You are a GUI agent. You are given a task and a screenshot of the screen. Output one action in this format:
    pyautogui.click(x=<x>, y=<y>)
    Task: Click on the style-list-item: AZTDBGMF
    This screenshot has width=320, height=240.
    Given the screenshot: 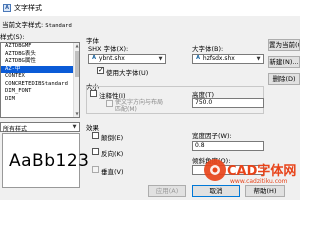 What is the action you would take?
    pyautogui.click(x=40, y=47)
    